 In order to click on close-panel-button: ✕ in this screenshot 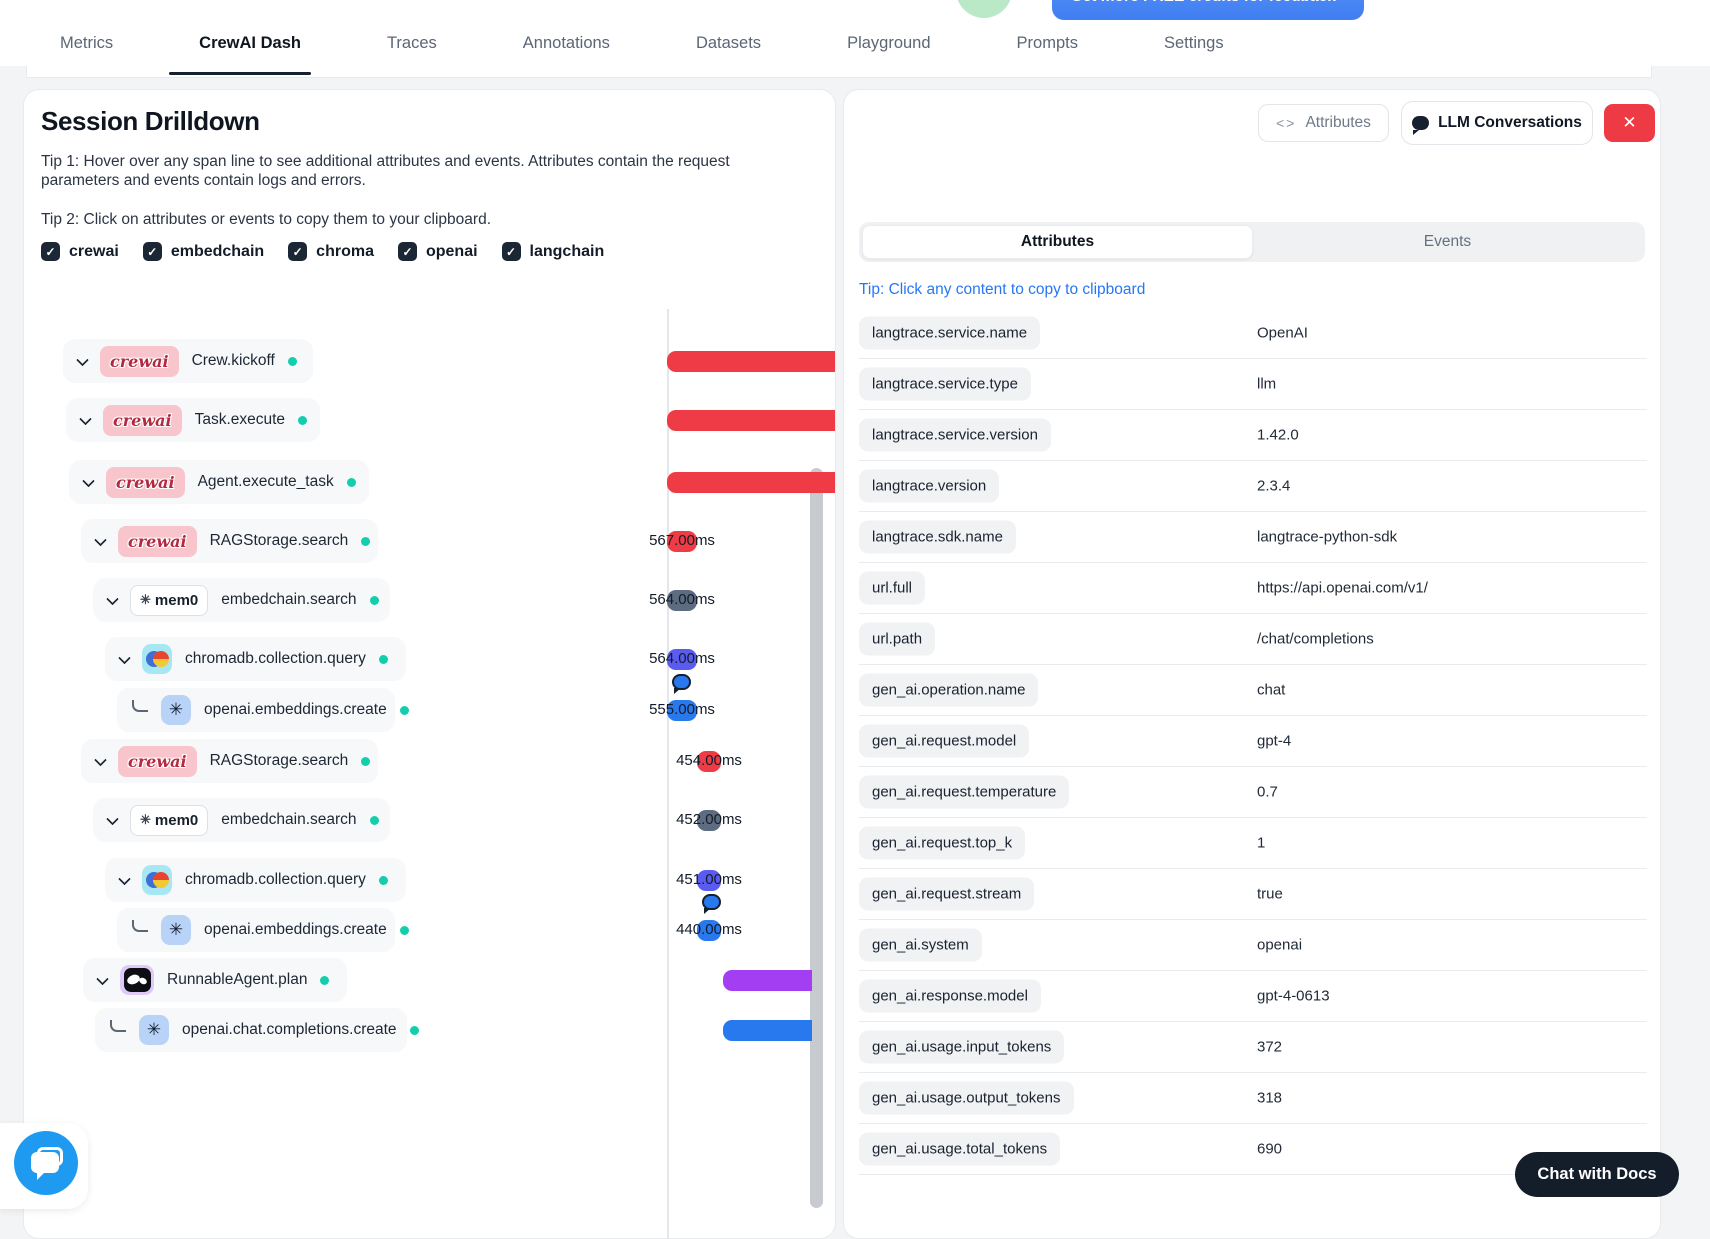, I will do `click(1629, 123)`.